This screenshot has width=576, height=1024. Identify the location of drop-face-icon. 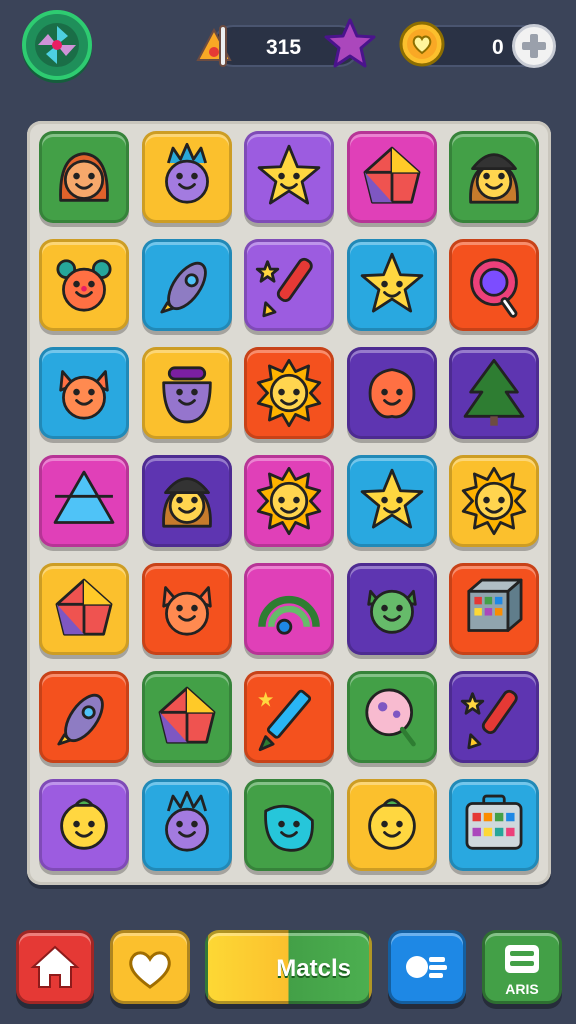
(289, 828).